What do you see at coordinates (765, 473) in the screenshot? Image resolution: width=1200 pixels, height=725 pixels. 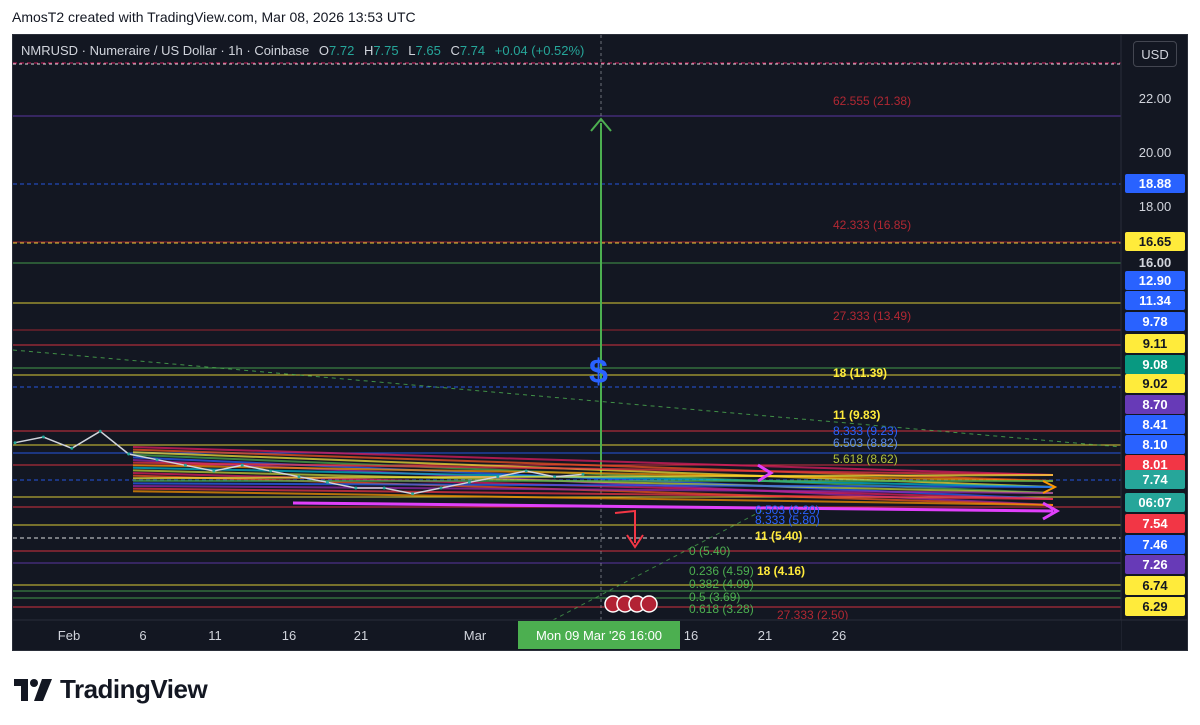 I see `projection-arrowhead` at bounding box center [765, 473].